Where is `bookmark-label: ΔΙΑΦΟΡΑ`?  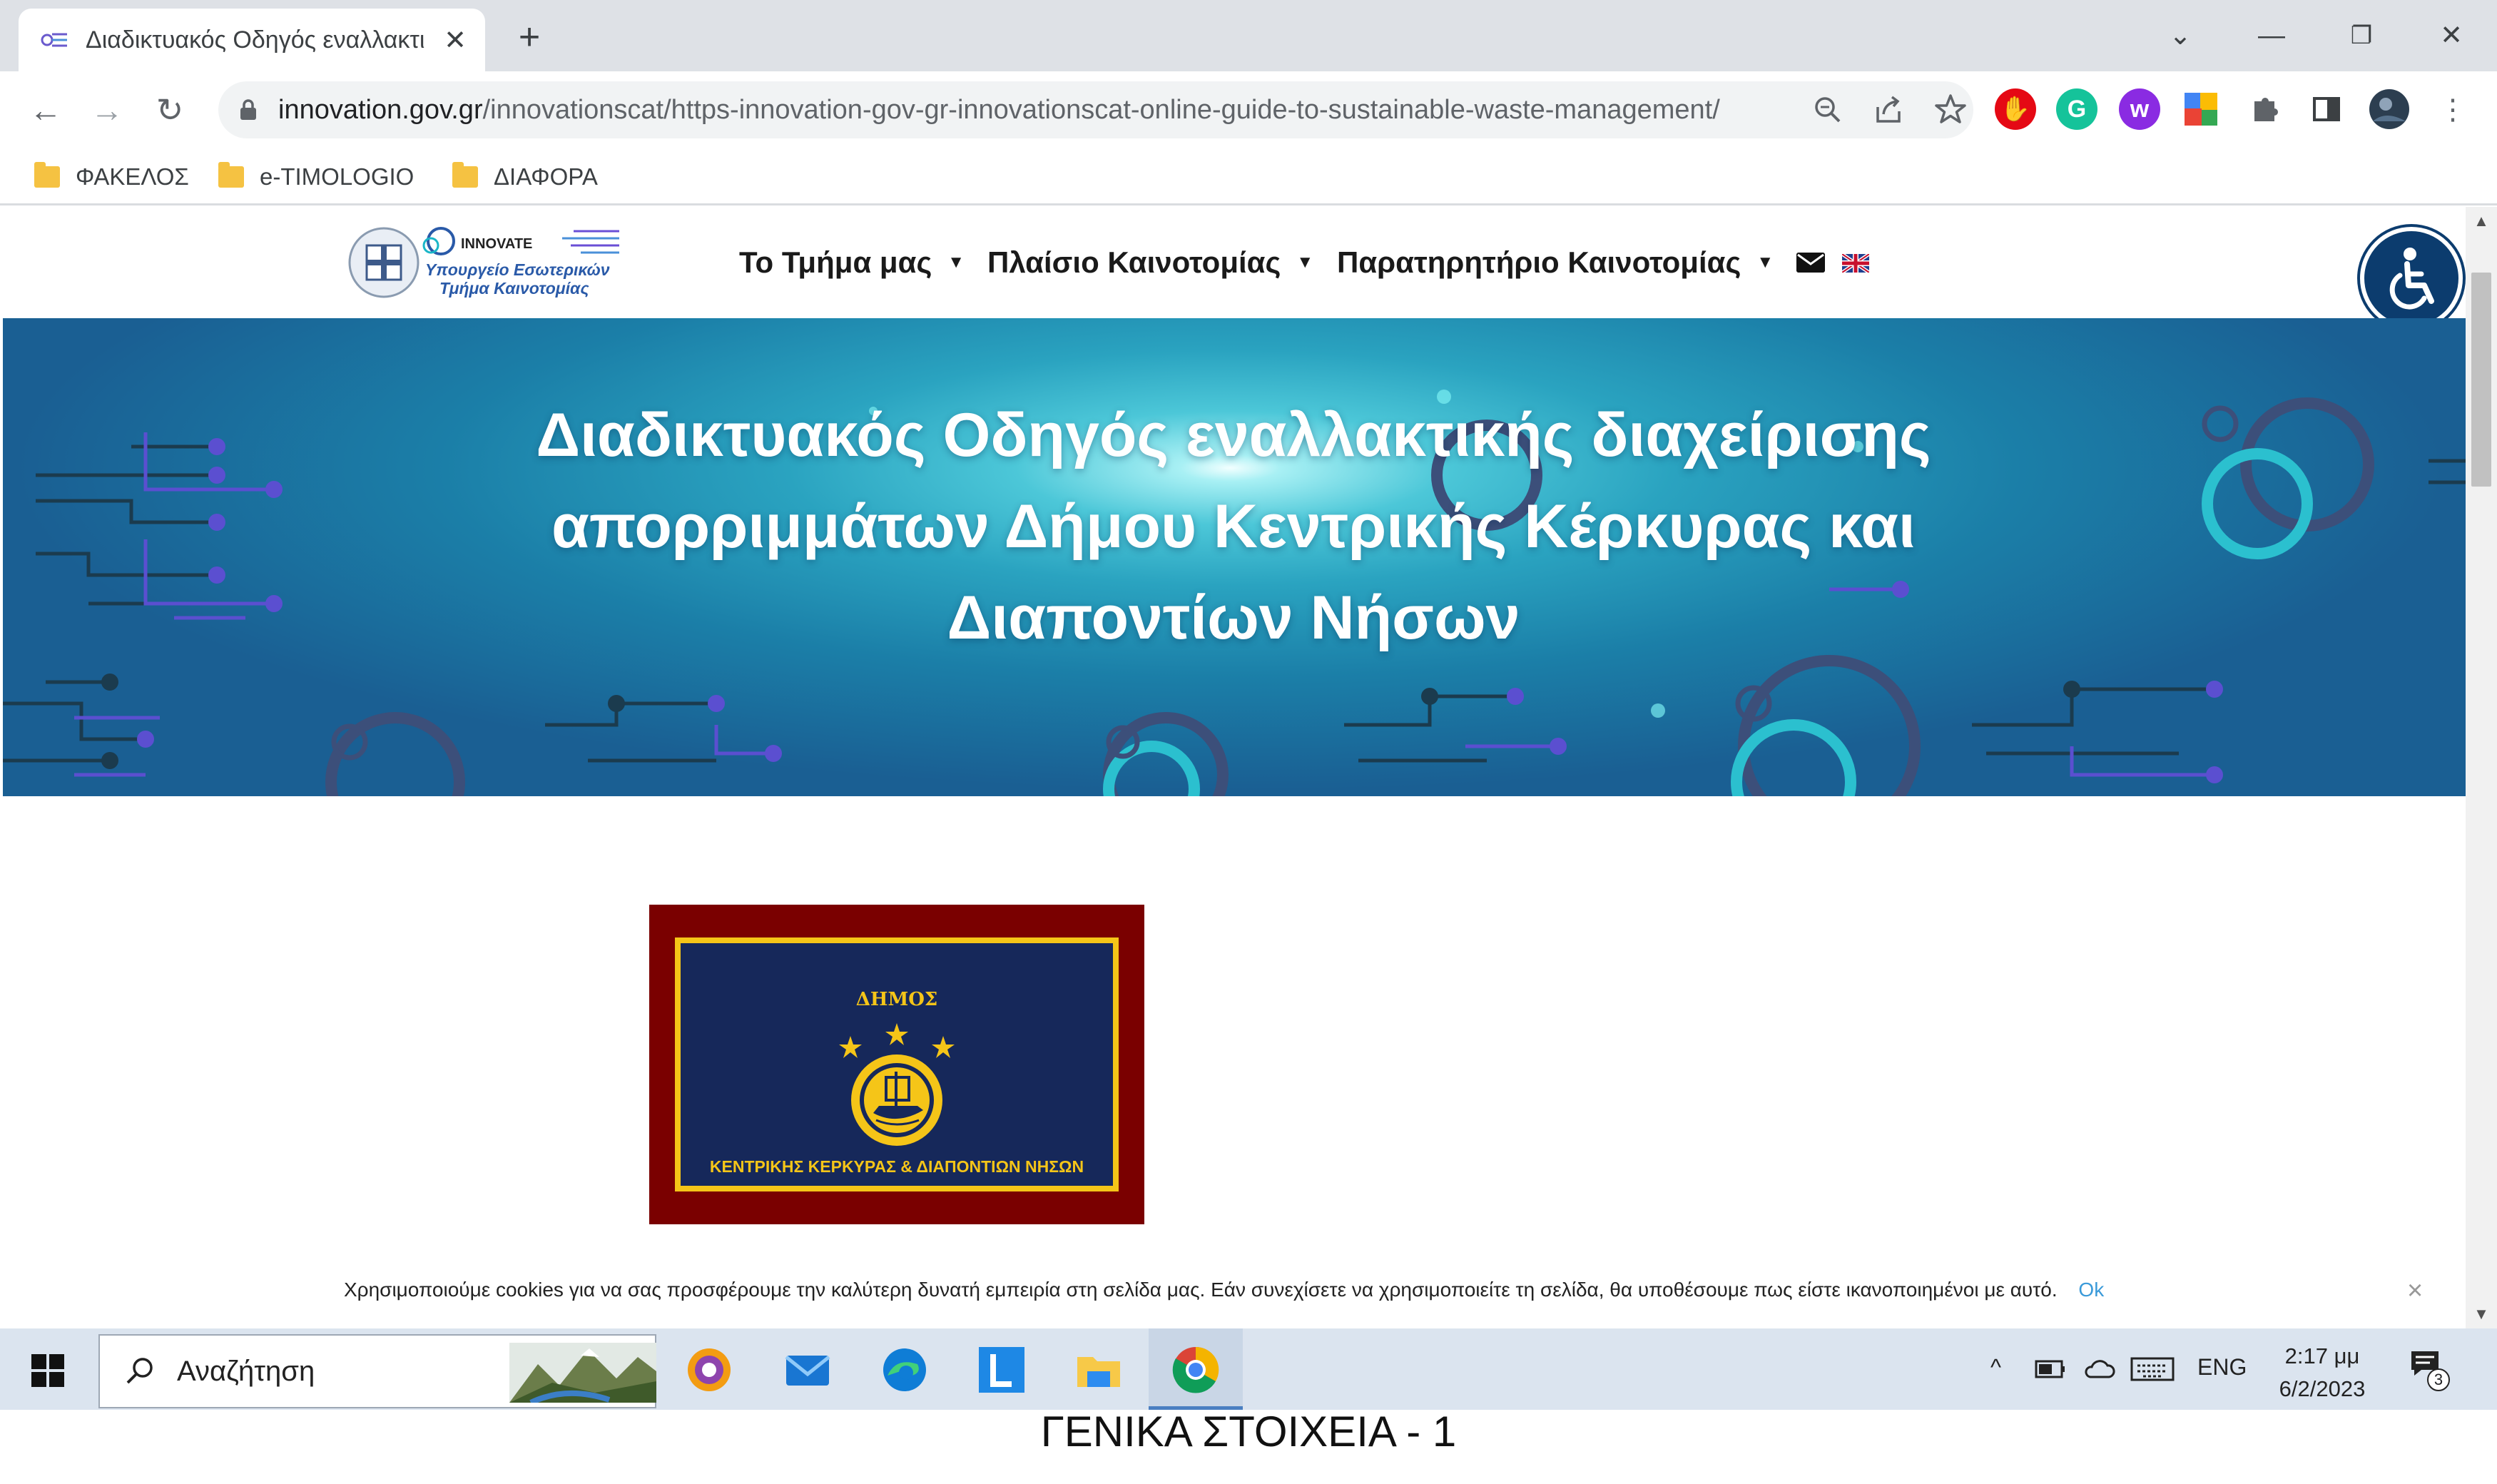 bookmark-label: ΔΙΑΦΟΡΑ is located at coordinates (546, 177).